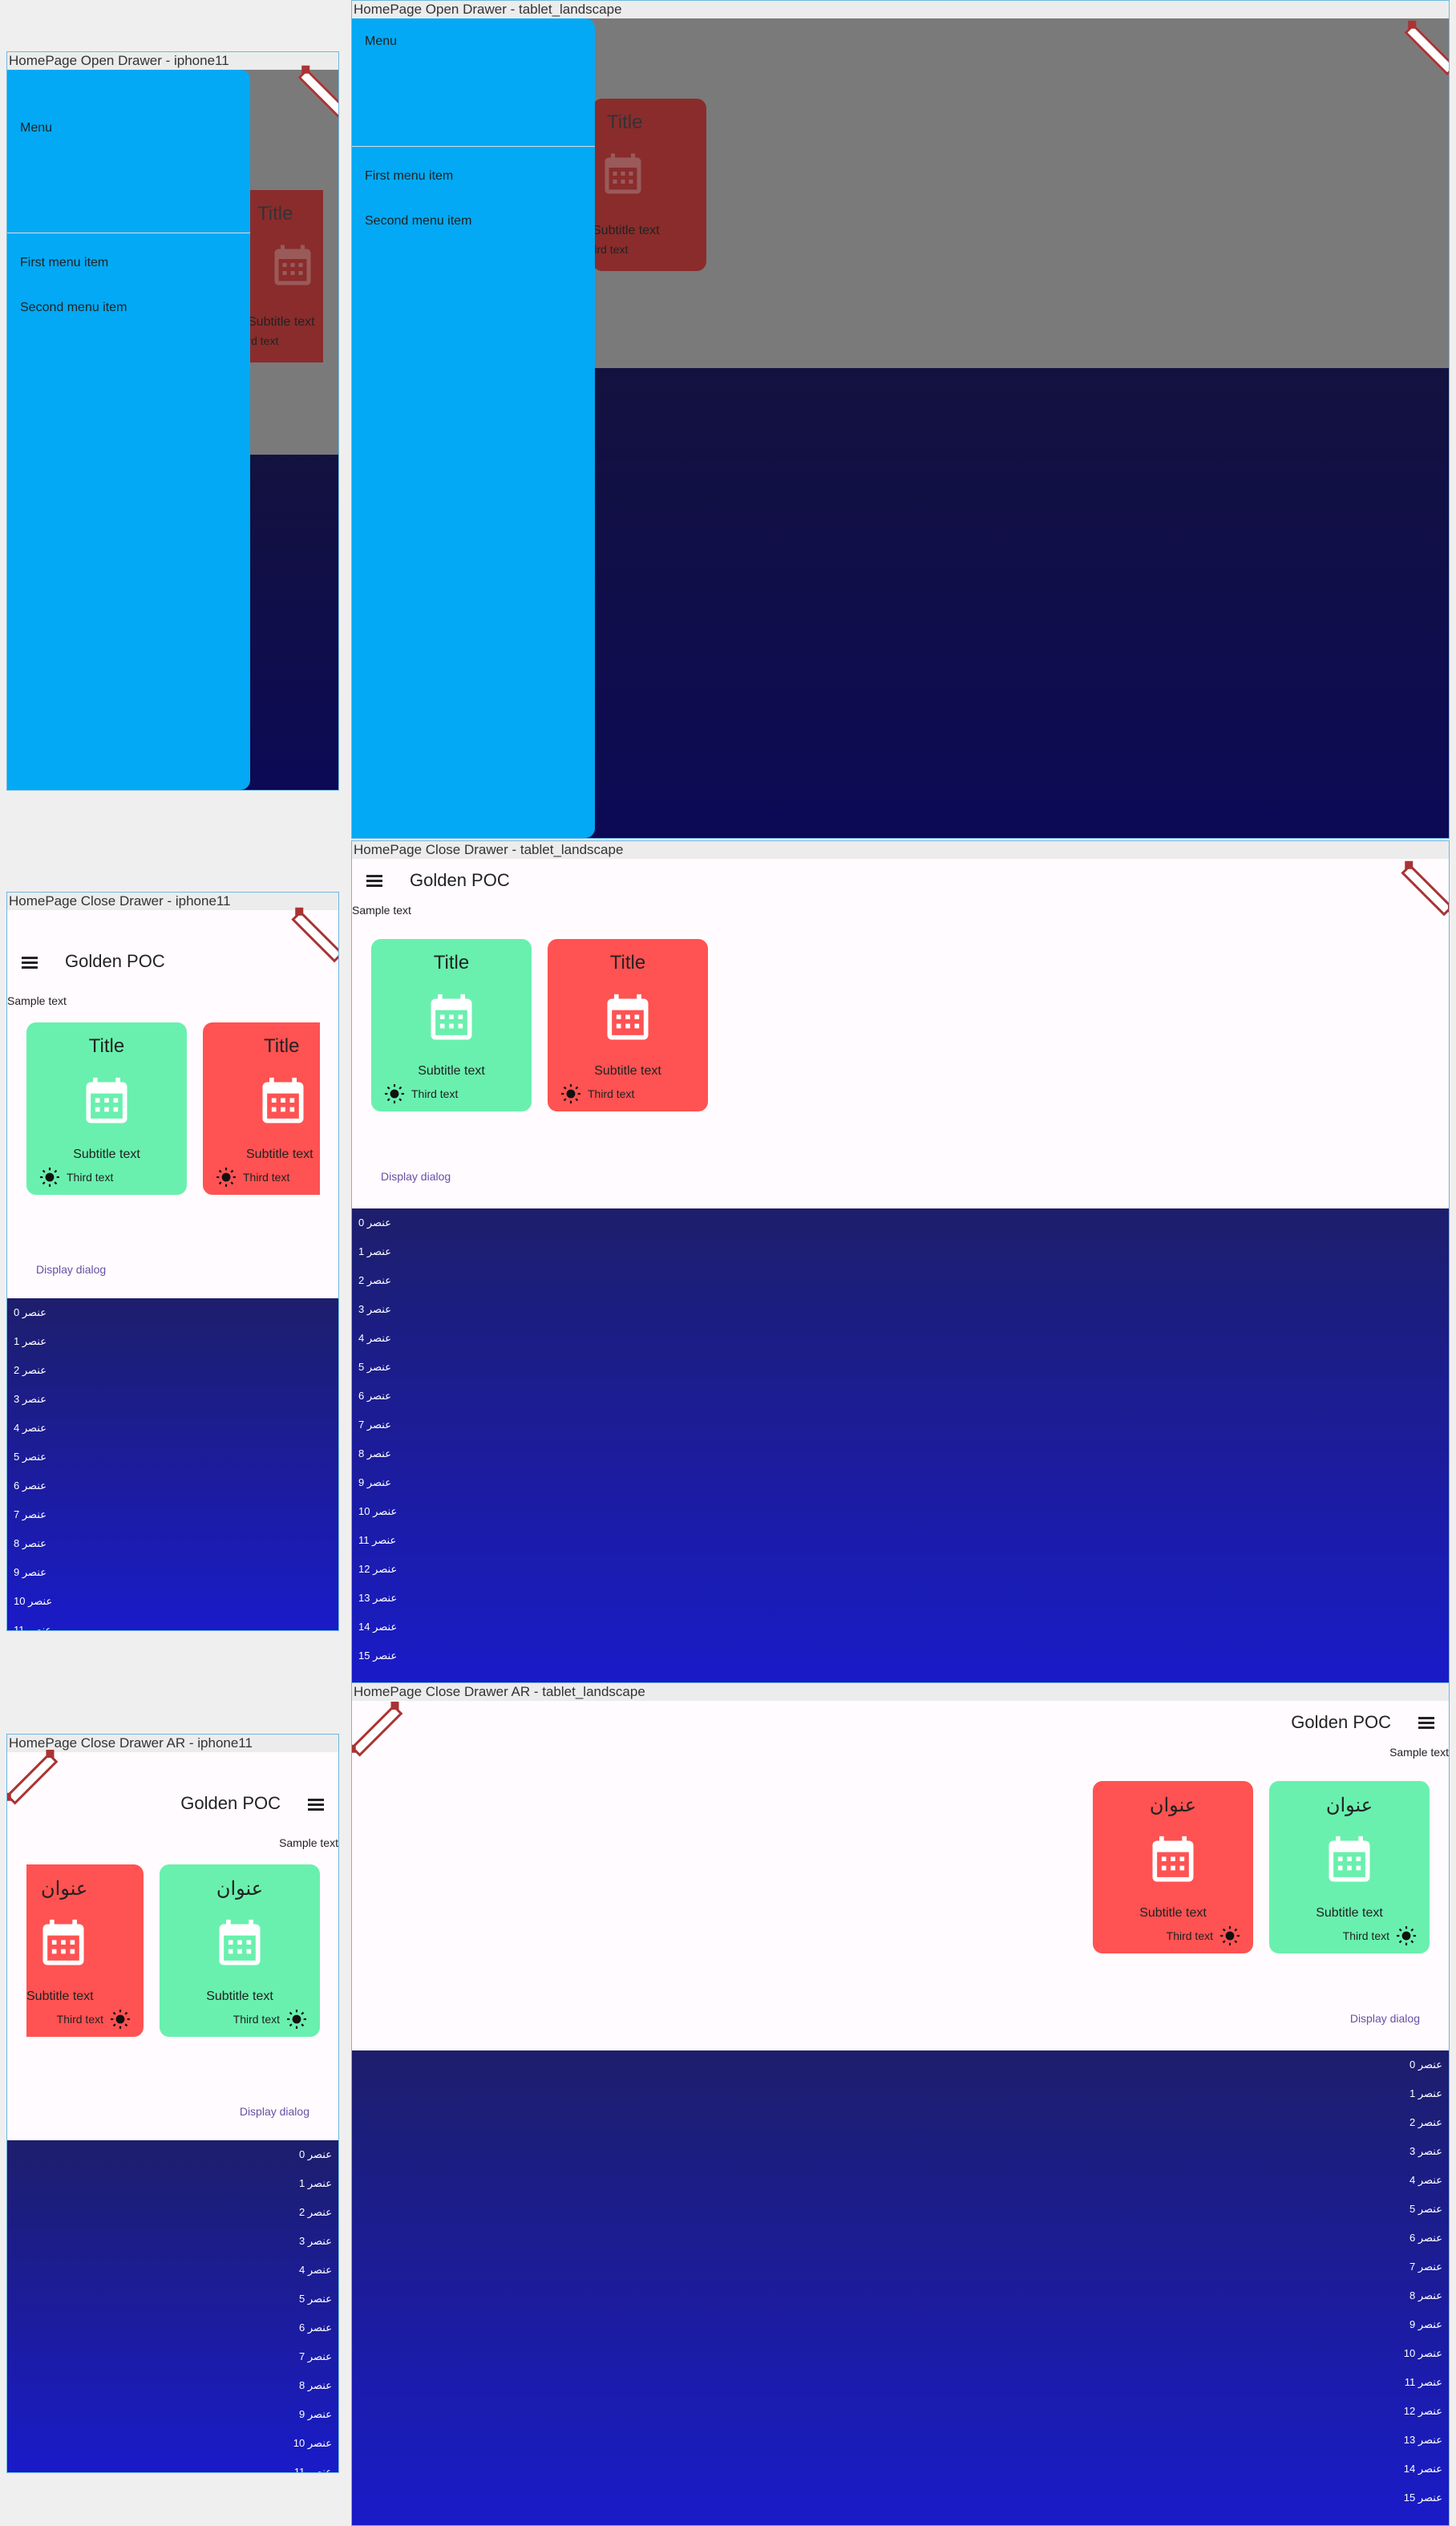  I want to click on frame-label: HomePage Open Drawer - iphone11, so click(172, 61).